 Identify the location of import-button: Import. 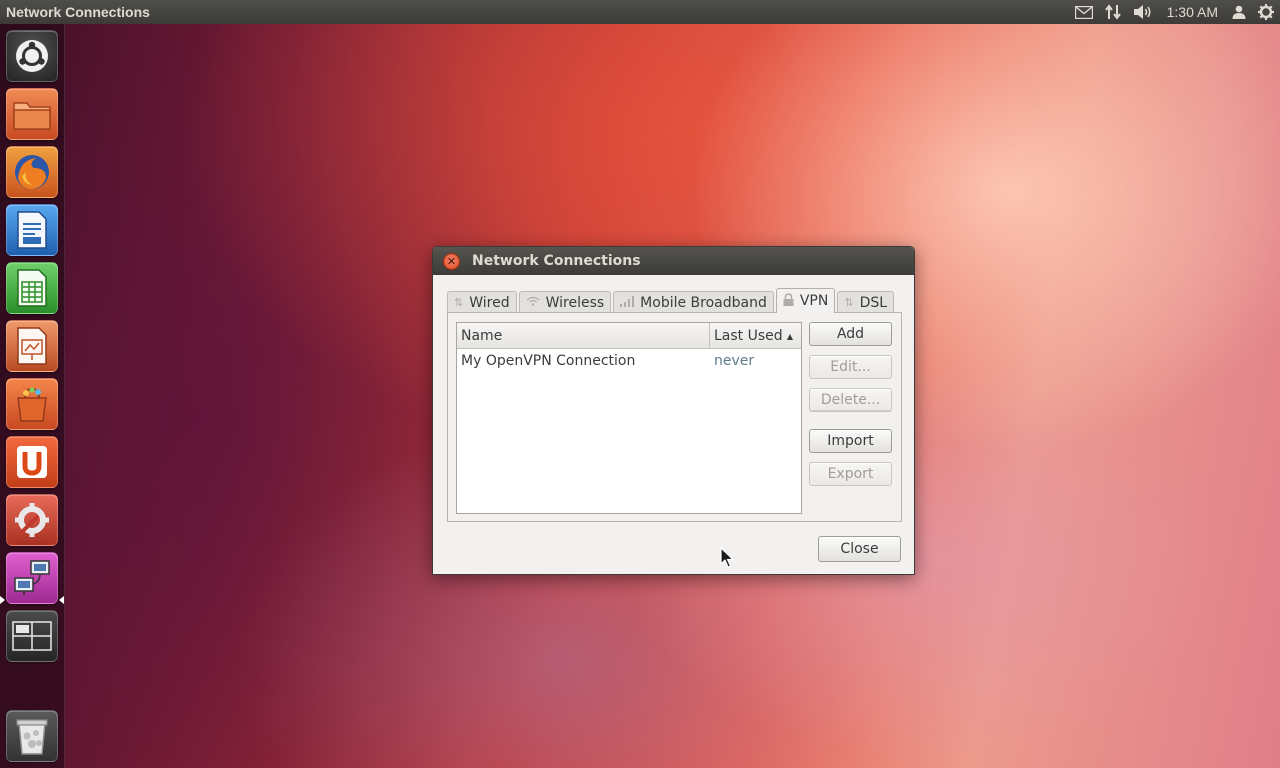
(850, 441).